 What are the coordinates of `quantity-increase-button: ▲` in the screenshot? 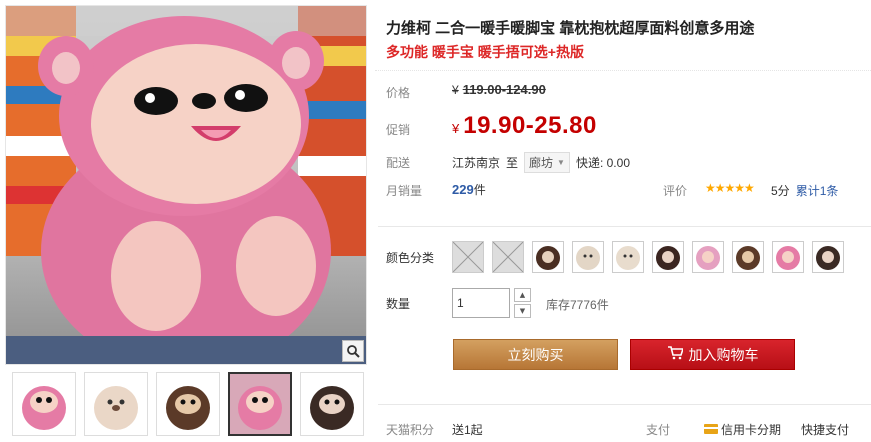 It's located at (522, 295).